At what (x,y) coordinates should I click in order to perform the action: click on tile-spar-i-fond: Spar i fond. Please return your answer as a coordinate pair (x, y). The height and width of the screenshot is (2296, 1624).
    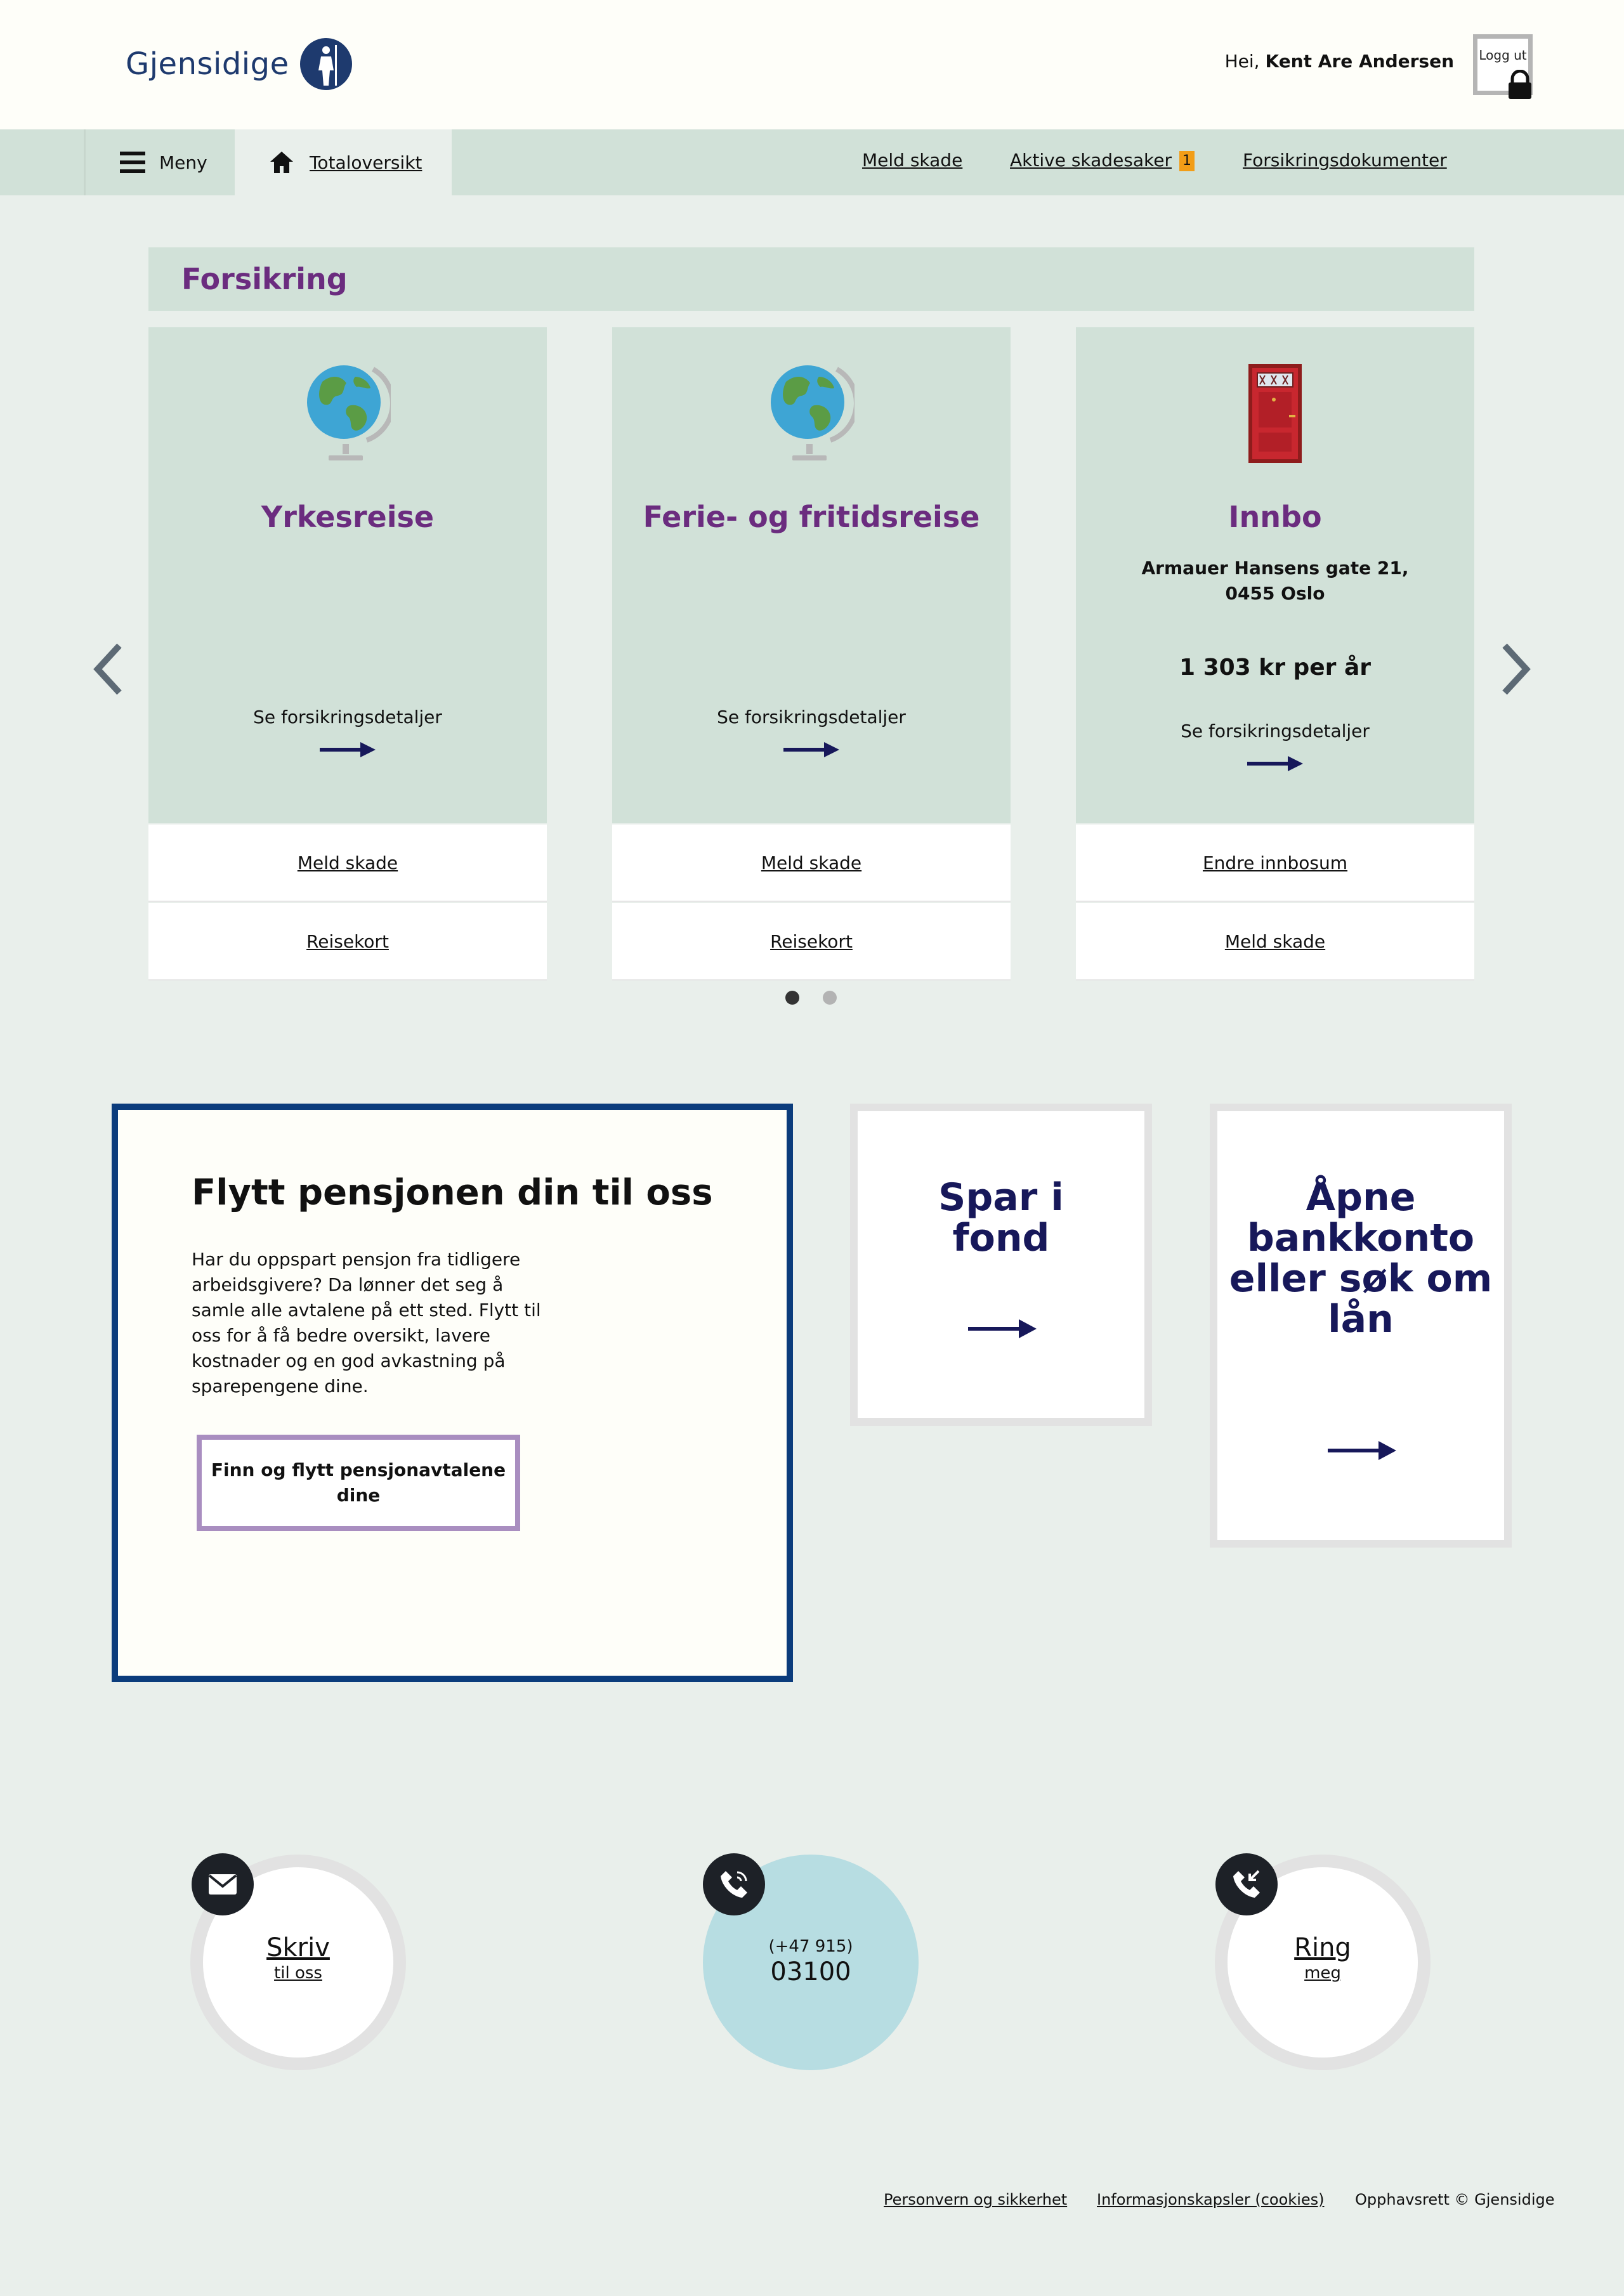
    Looking at the image, I should click on (1001, 1265).